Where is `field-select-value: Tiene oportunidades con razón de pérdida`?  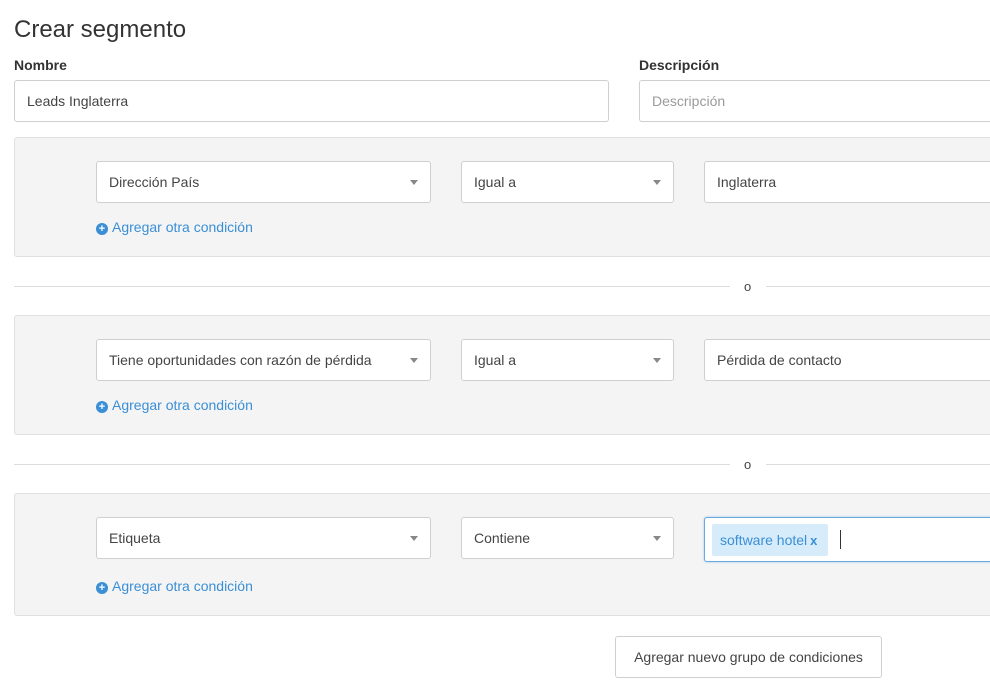 field-select-value: Tiene oportunidades con razón de pérdida is located at coordinates (240, 360).